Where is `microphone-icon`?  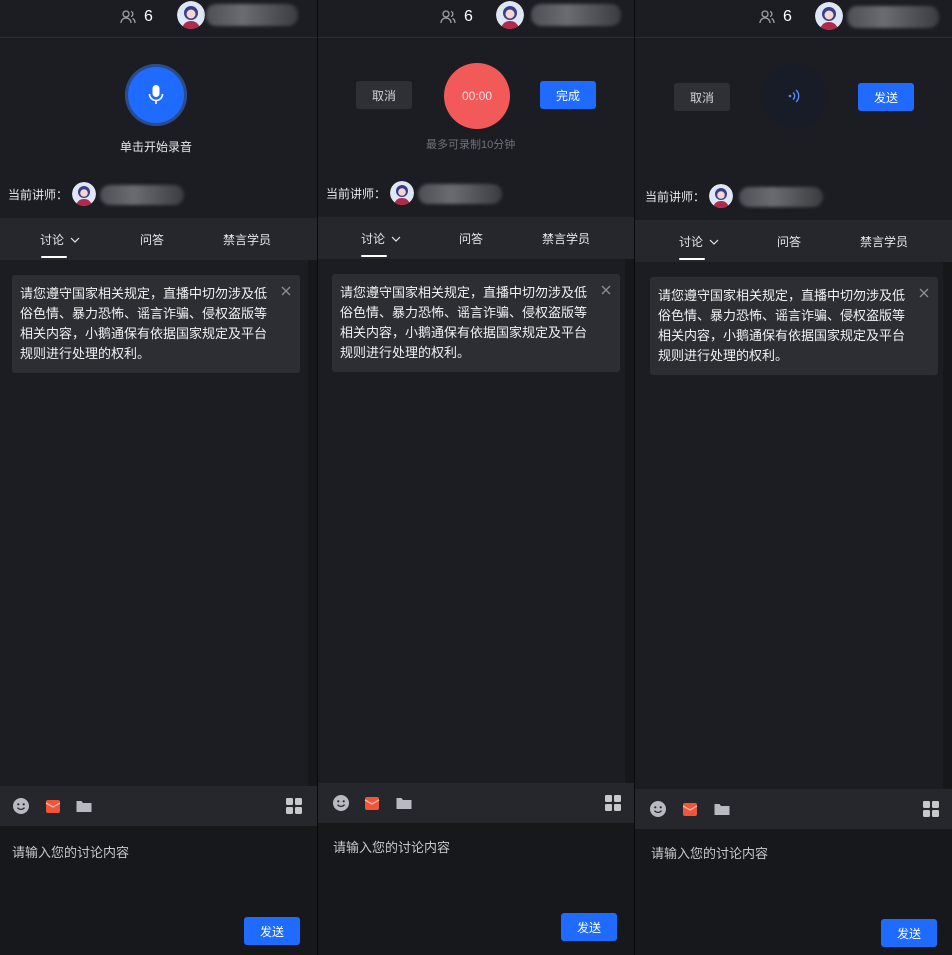
microphone-icon is located at coordinates (156, 94).